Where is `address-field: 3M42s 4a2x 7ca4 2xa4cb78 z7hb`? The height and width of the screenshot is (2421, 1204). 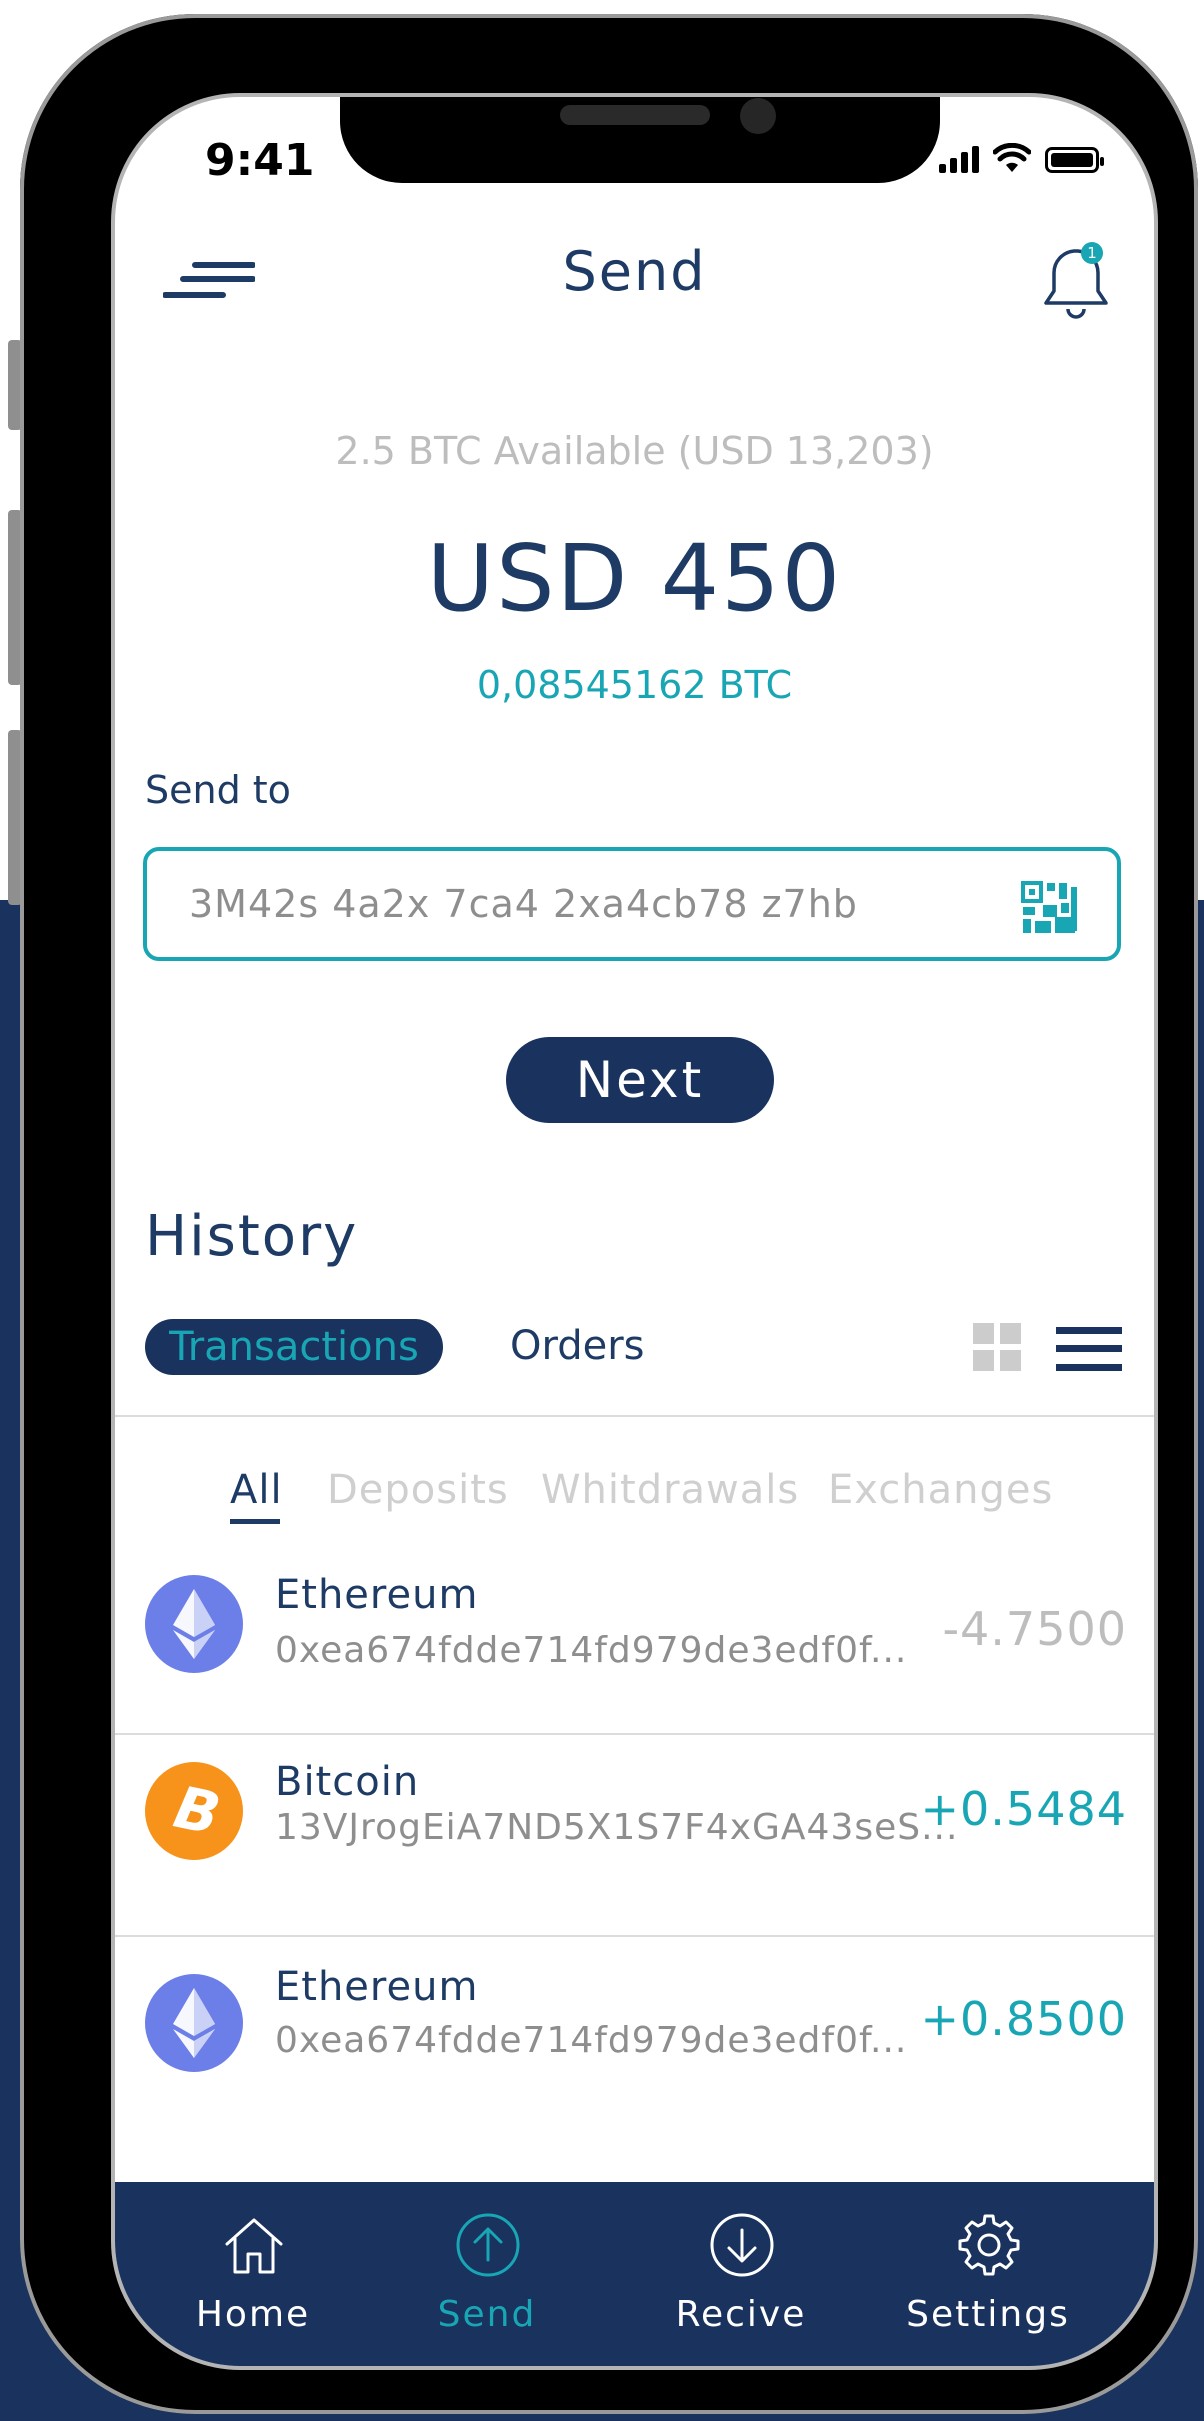 address-field: 3M42s 4a2x 7ca4 2xa4cb78 z7hb is located at coordinates (632, 904).